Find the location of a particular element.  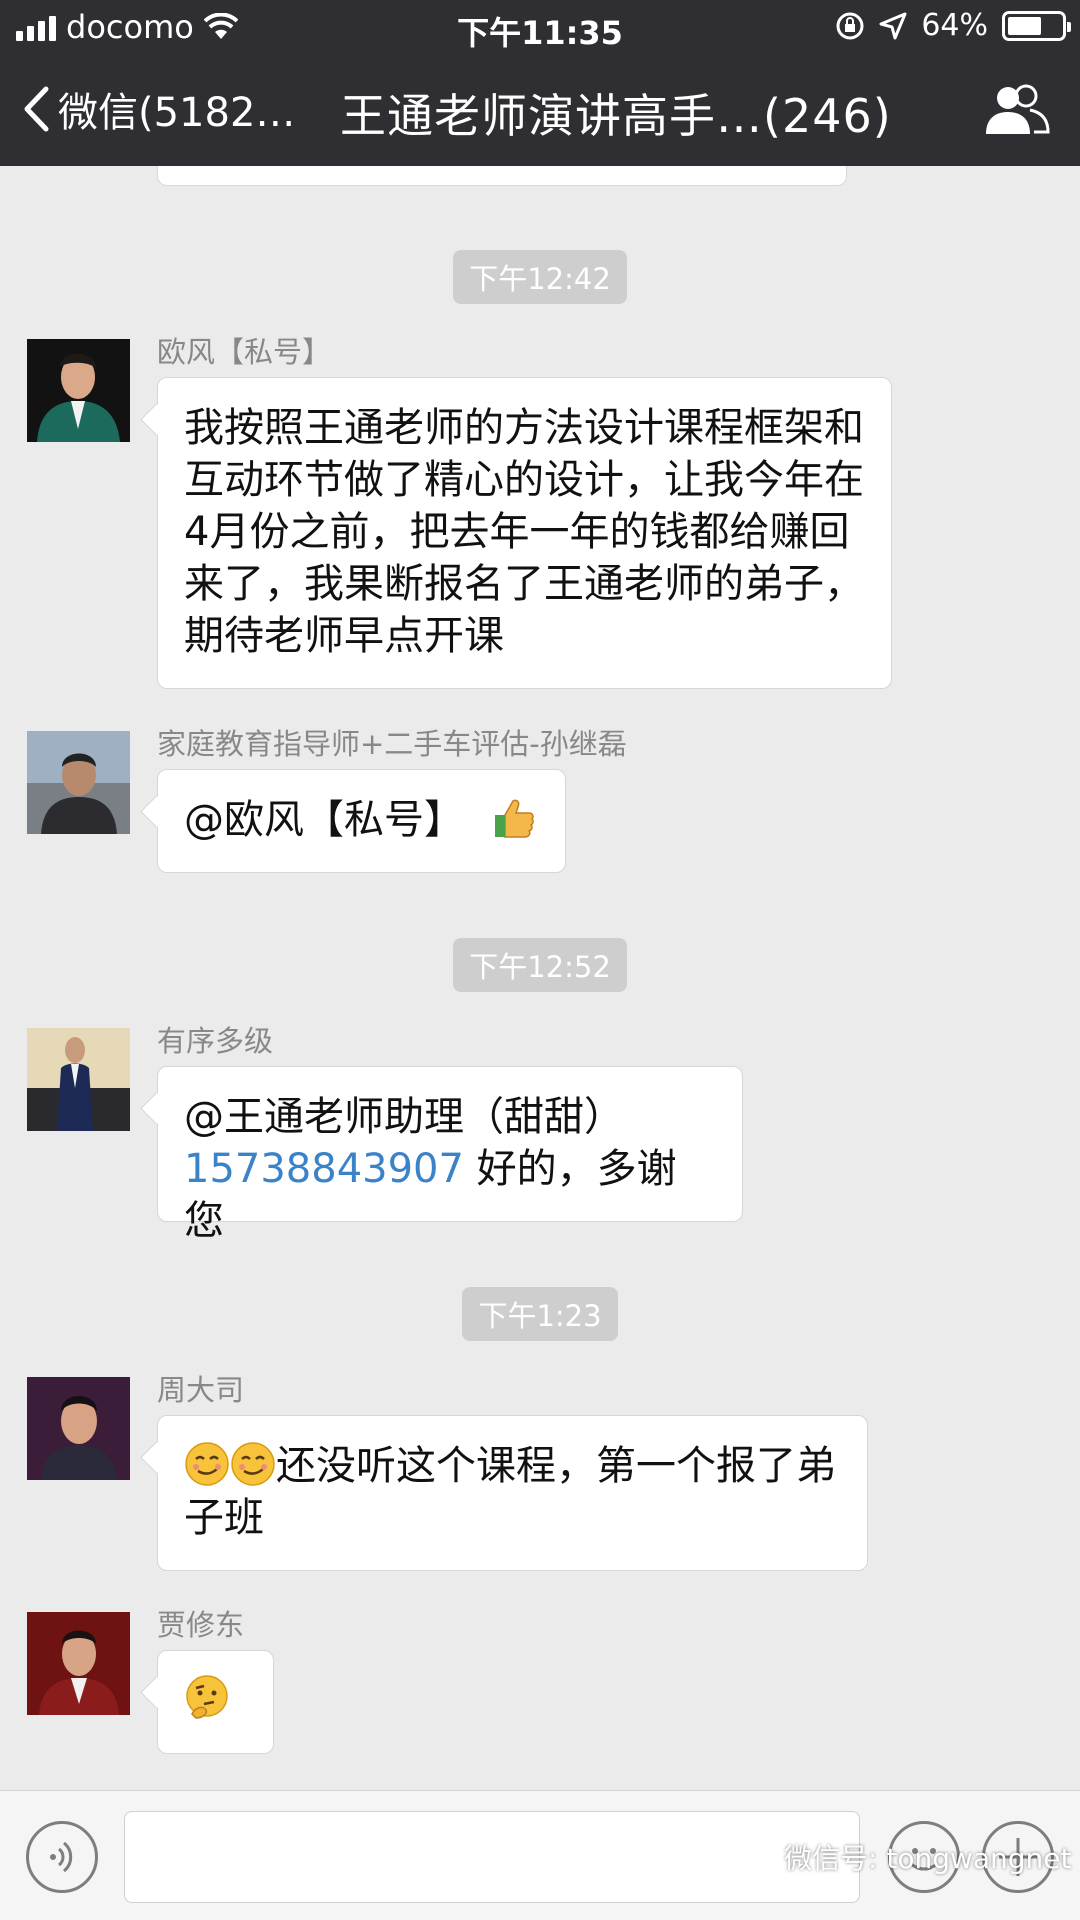

timestamp: 下午12:52 is located at coordinates (540, 965).